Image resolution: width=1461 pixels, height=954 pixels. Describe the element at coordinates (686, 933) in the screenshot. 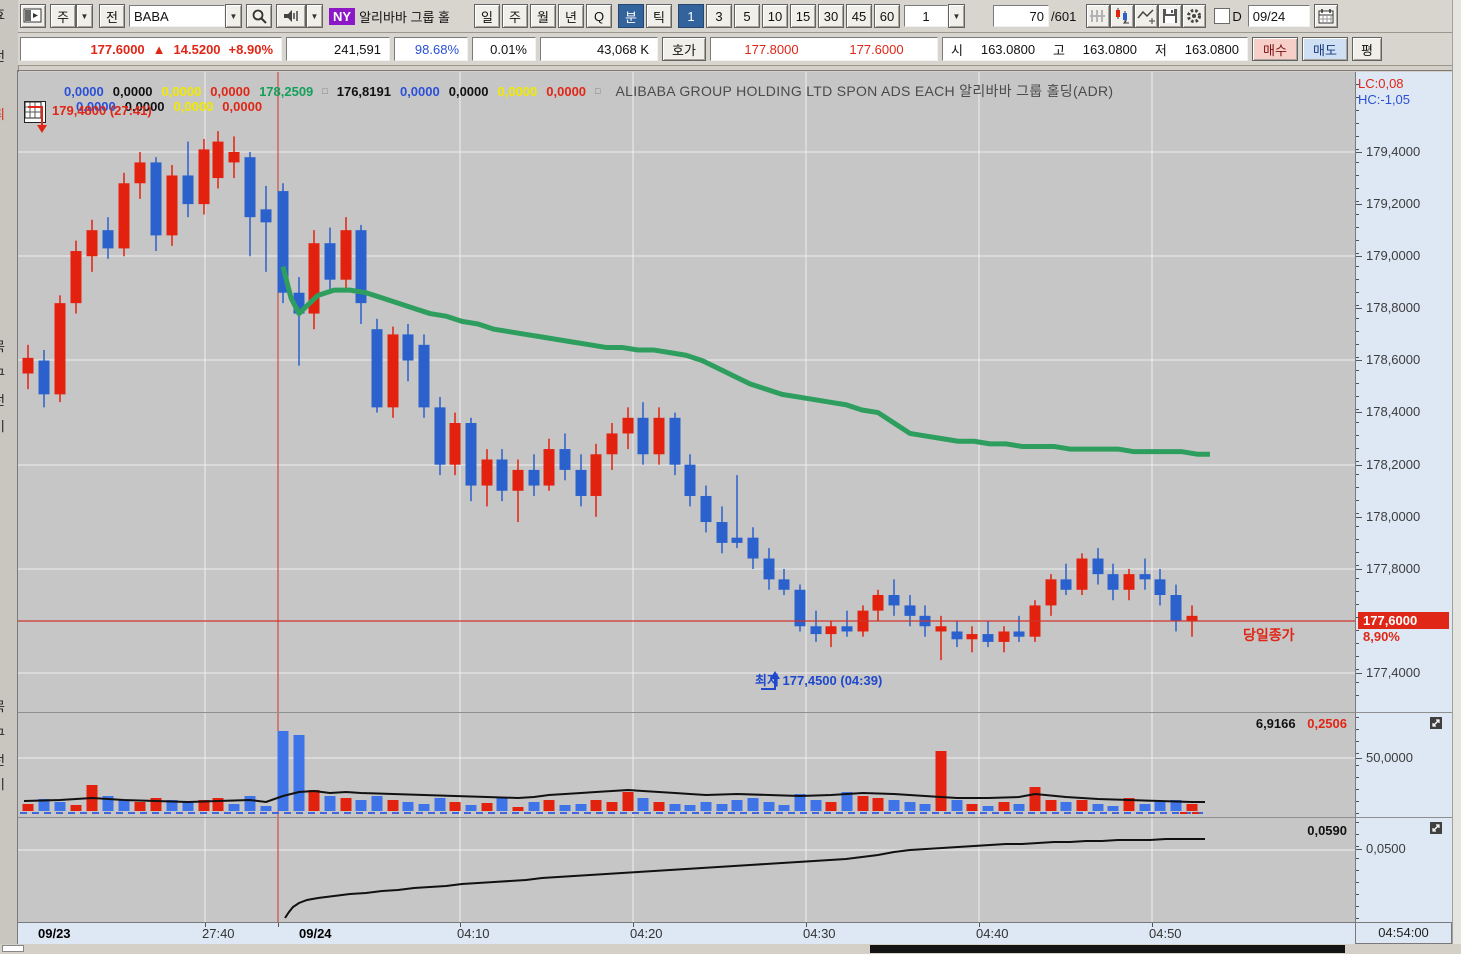

I see `time-axis: 09/23 27:40 09/24 04:10 04:20 04:30 04:40 04:50` at that location.